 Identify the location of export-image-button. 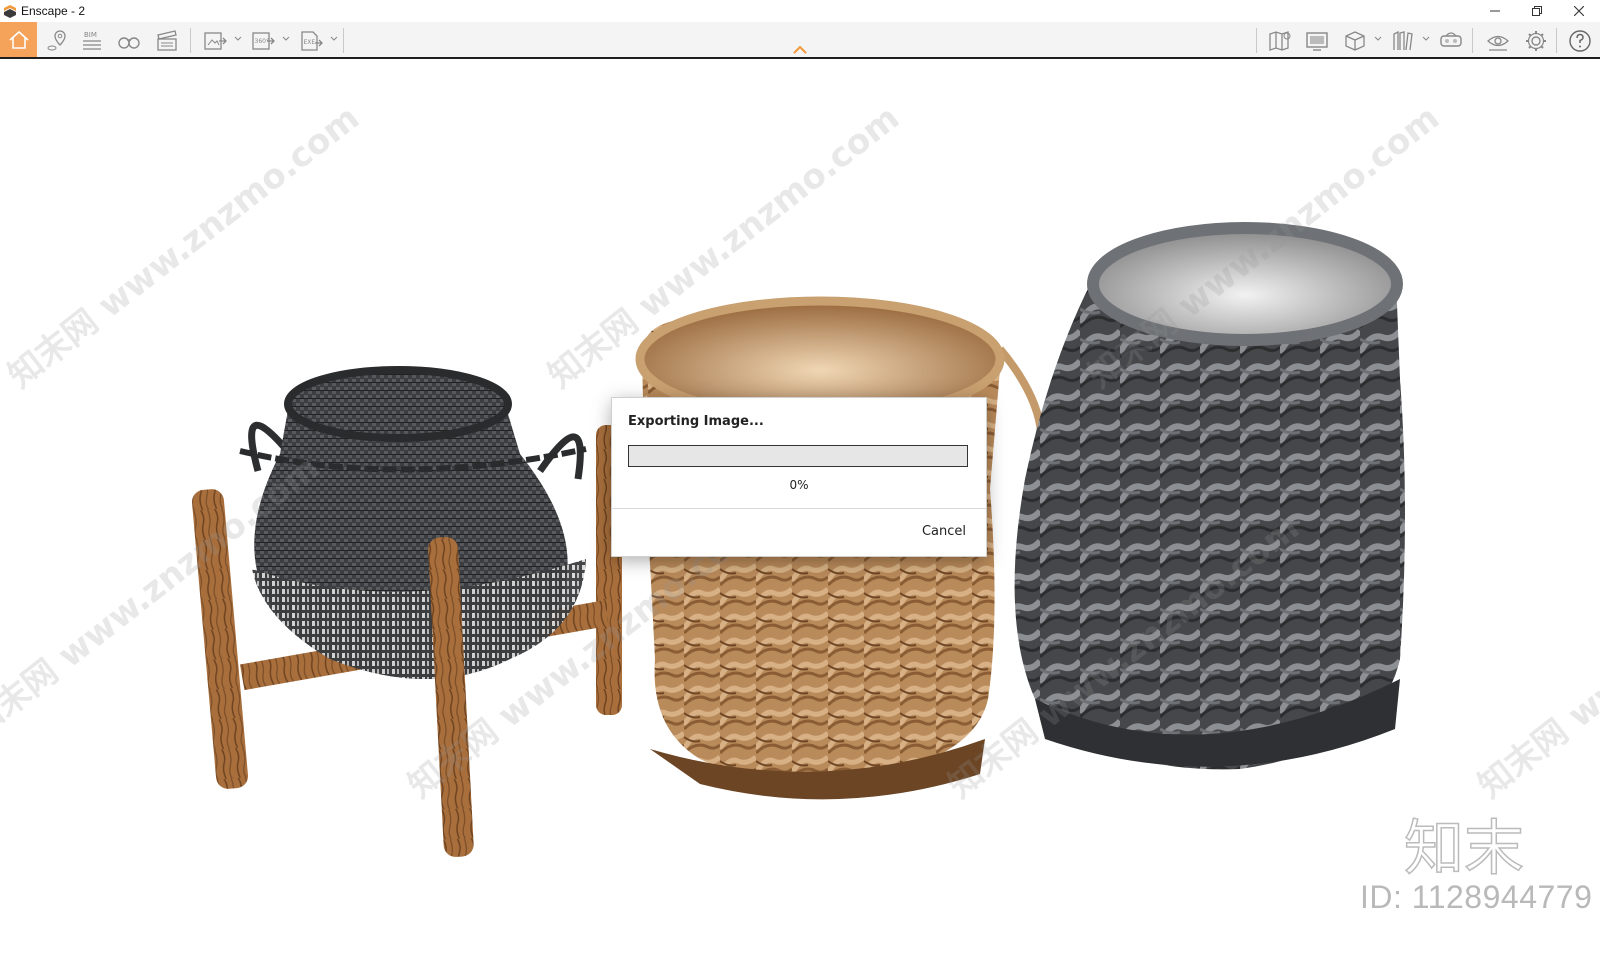
(214, 40).